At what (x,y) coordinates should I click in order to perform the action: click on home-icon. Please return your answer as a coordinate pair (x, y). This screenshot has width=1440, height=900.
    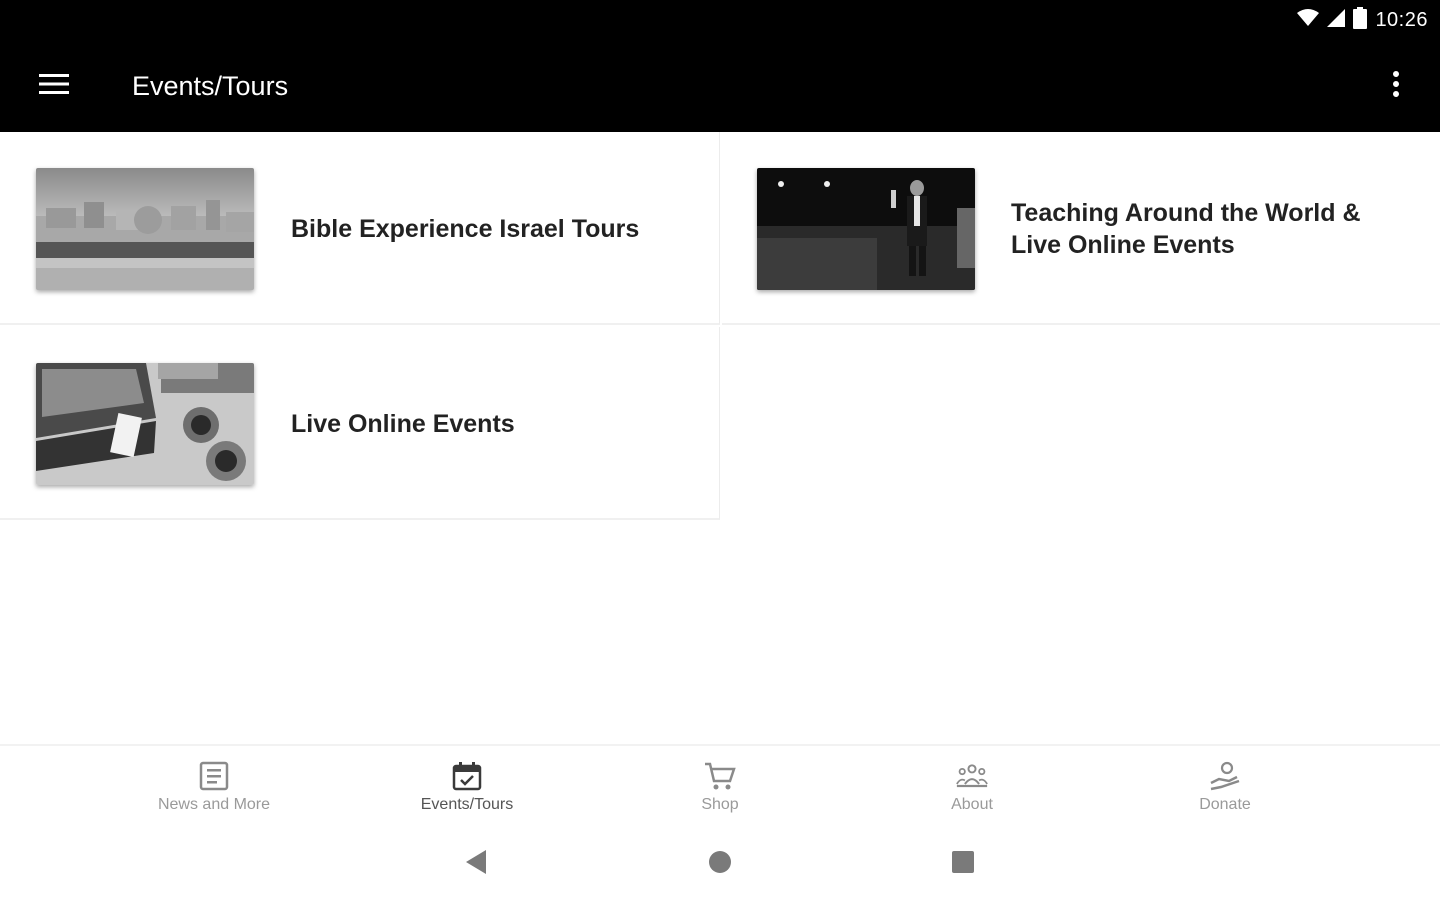
    Looking at the image, I should click on (720, 864).